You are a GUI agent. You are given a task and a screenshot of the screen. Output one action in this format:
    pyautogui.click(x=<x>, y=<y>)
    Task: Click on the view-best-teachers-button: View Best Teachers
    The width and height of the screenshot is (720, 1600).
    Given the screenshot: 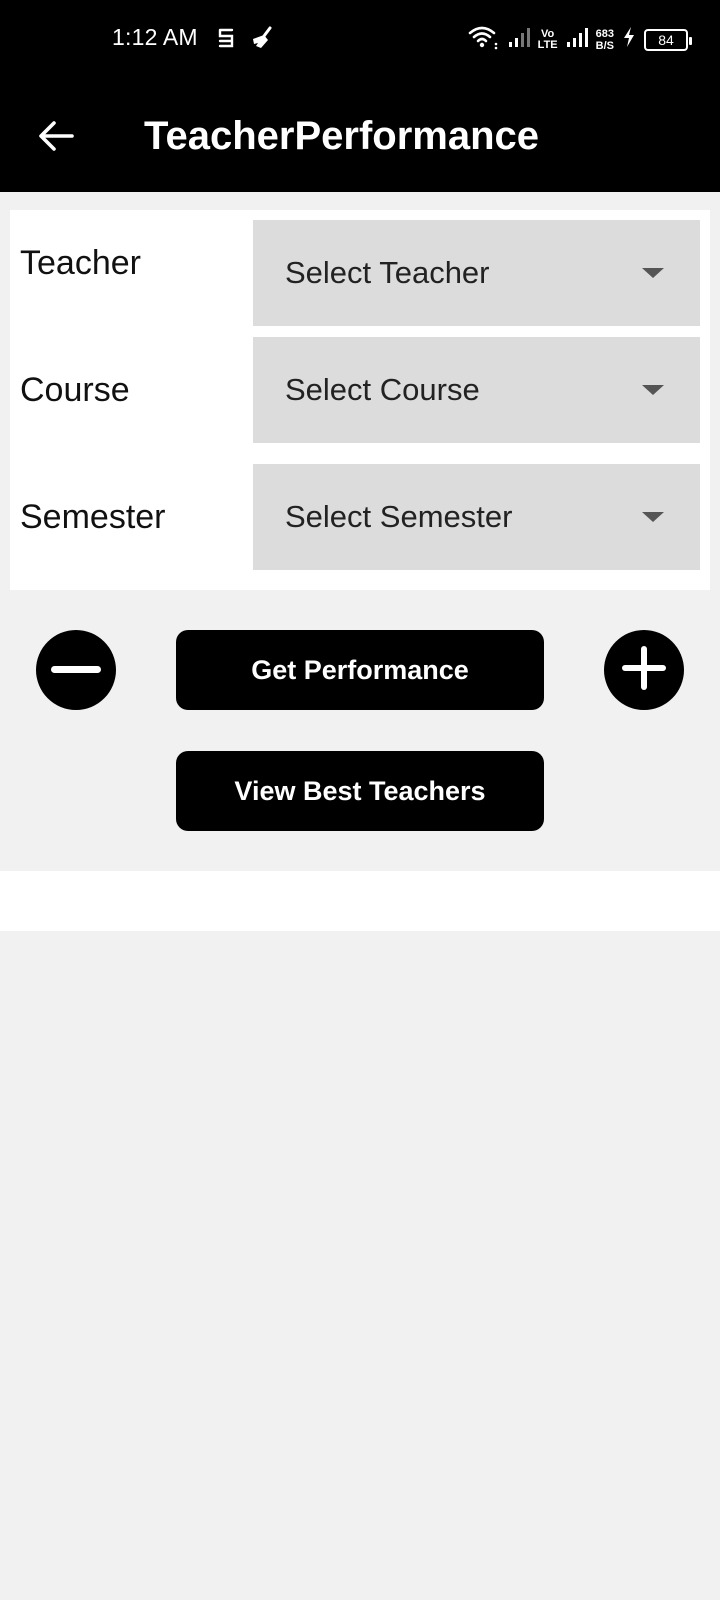 What is the action you would take?
    pyautogui.click(x=360, y=791)
    